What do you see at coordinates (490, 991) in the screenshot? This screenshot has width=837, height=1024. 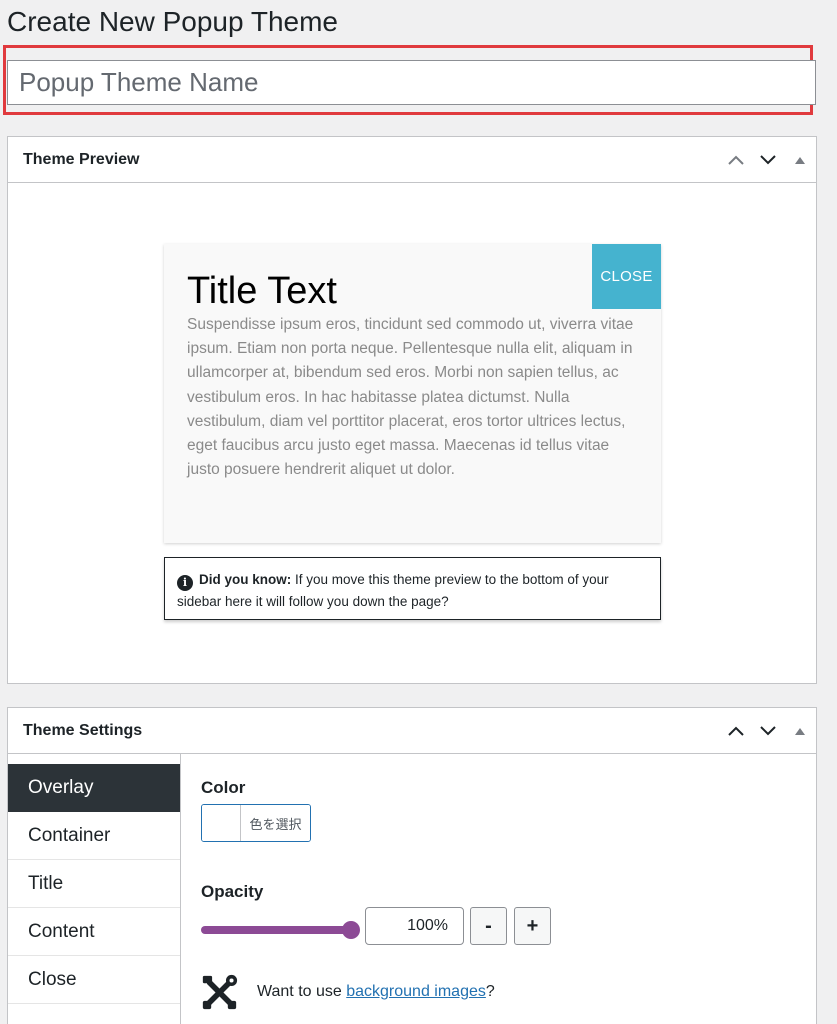 I see `bg-suffix-text: ?` at bounding box center [490, 991].